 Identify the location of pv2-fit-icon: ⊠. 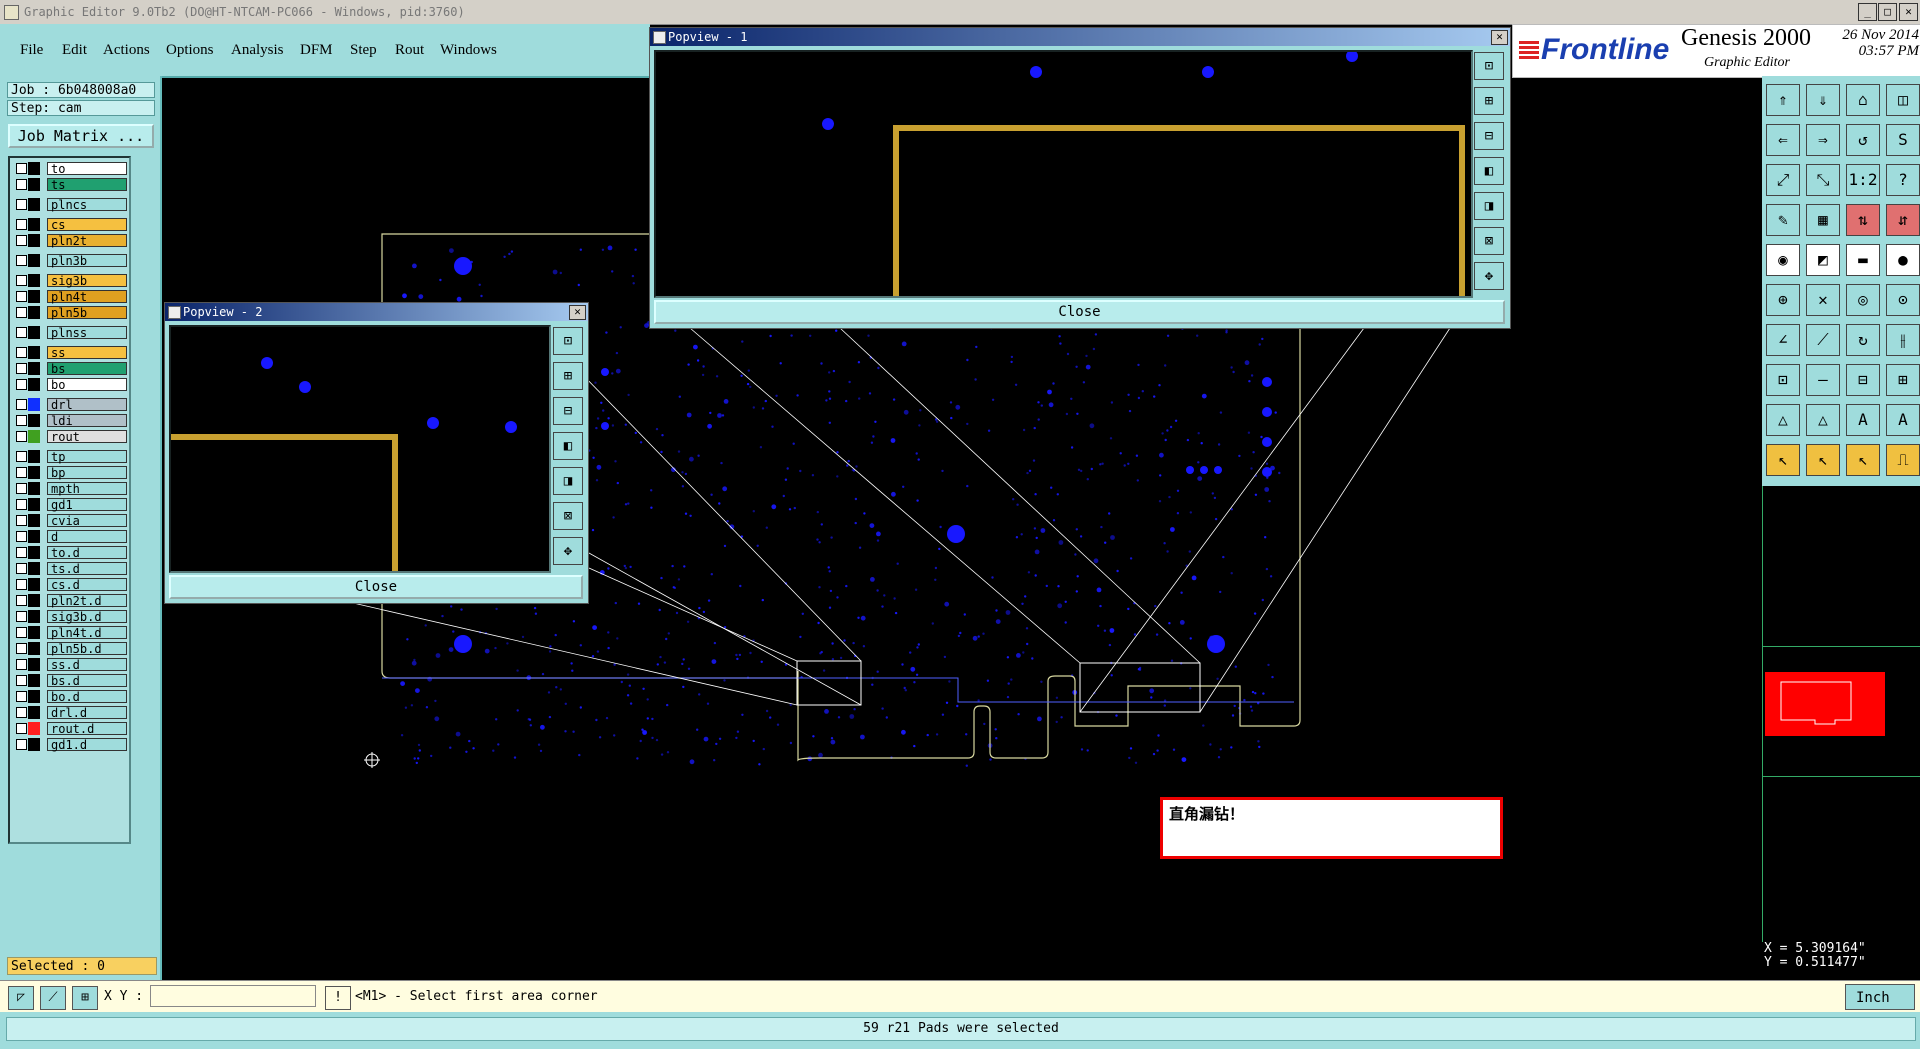
(568, 516).